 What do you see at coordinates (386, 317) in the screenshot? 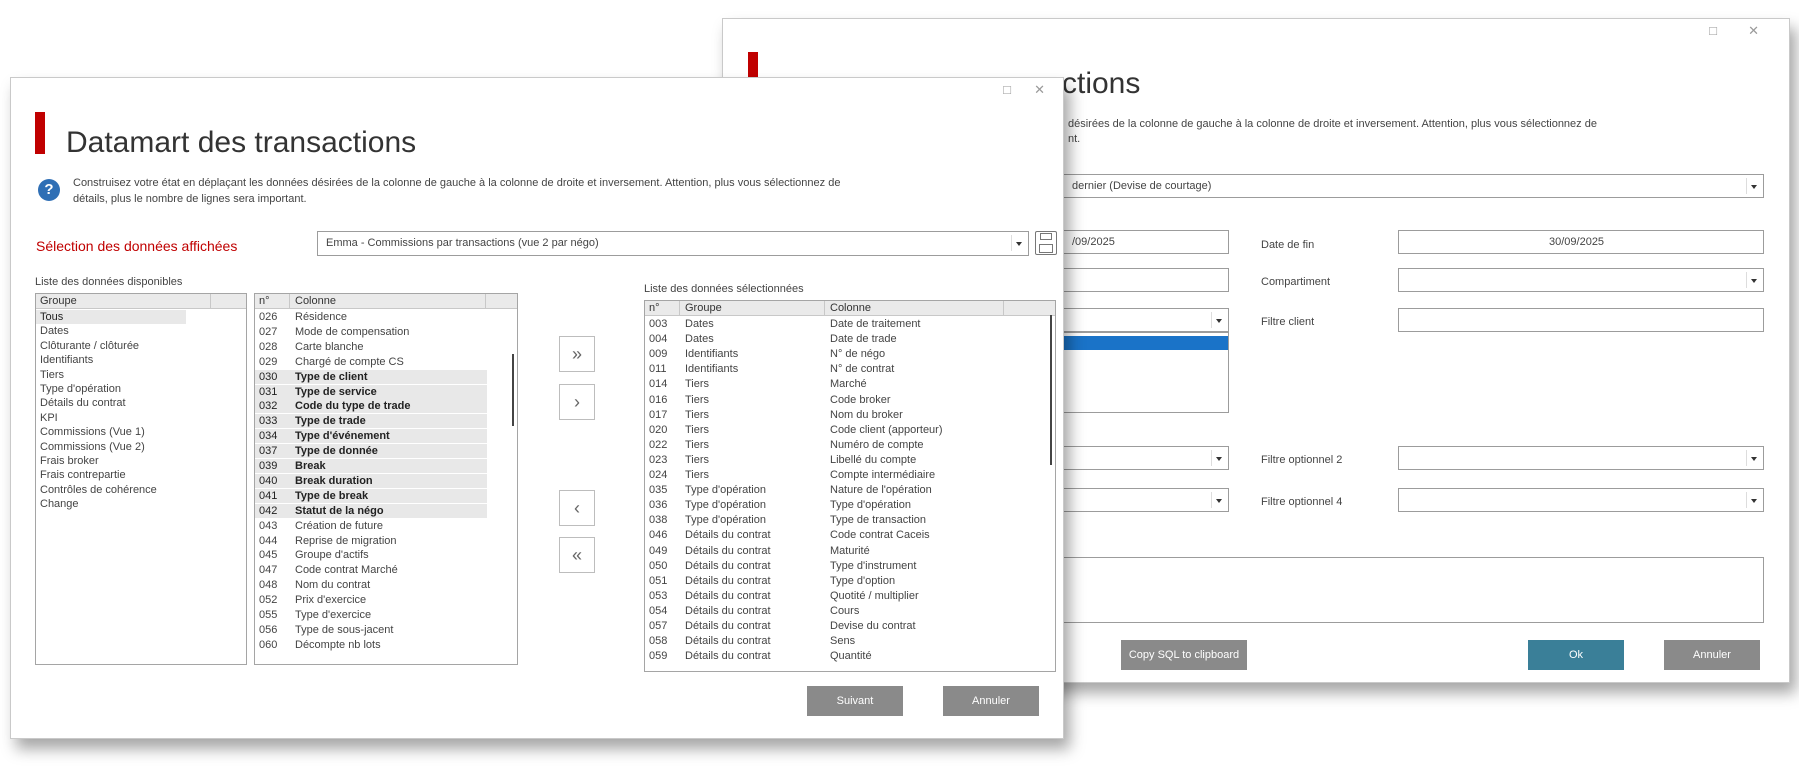
I see `table-row: 026 Résidence` at bounding box center [386, 317].